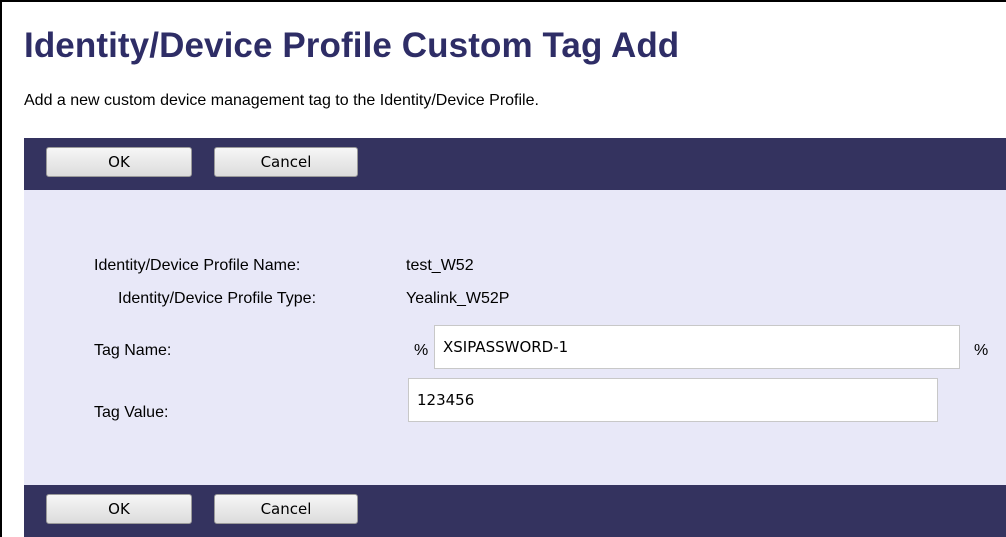 This screenshot has width=1006, height=537. Describe the element at coordinates (133, 350) in the screenshot. I see `tag-name-label: Tag Name:` at that location.